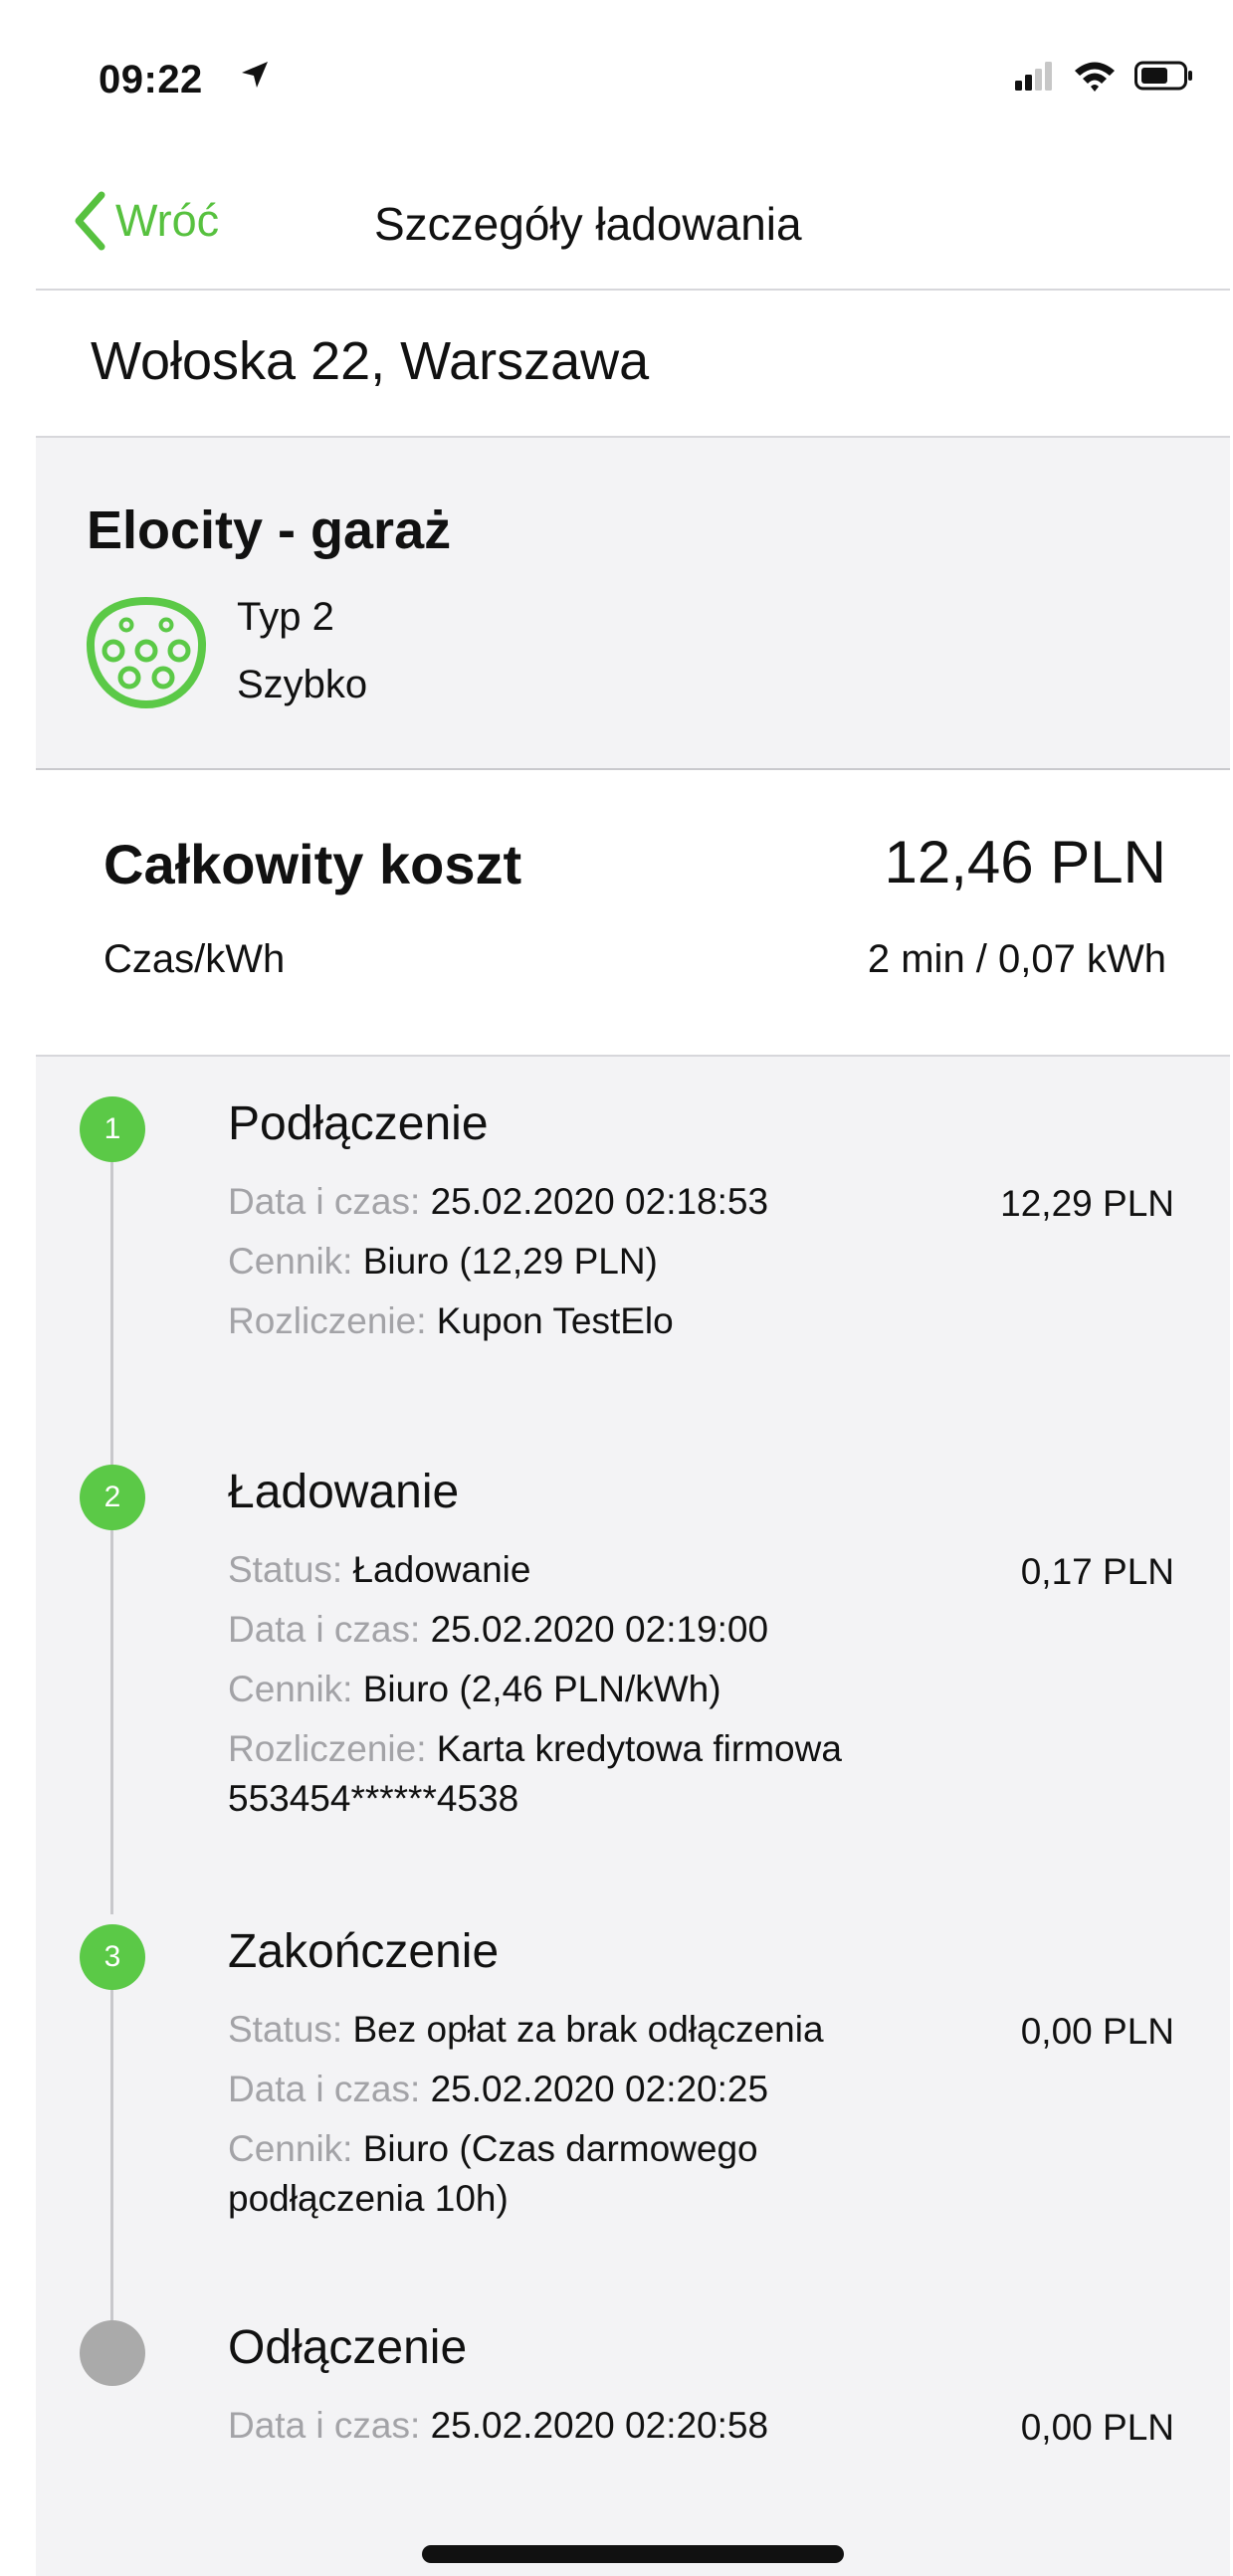  I want to click on status-row: Status: Bez opłat za brak odłączenia, so click(526, 2029).